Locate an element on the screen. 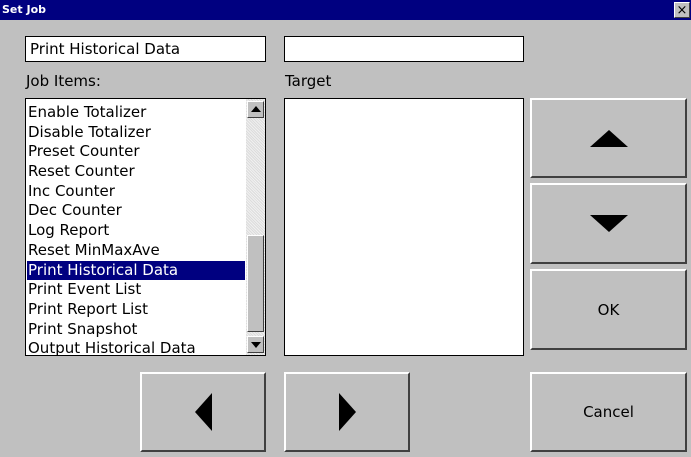  target-label: Target is located at coordinates (308, 81).